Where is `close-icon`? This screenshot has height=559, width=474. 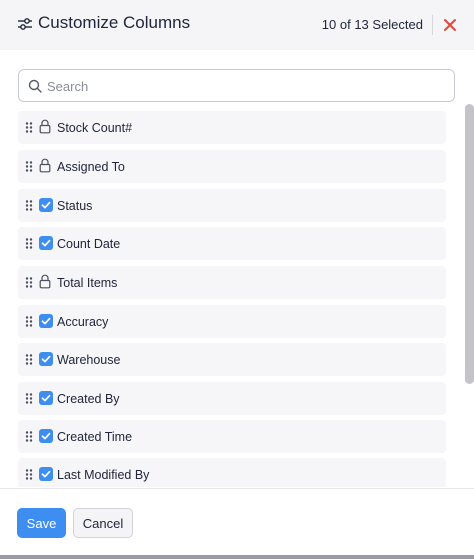
close-icon is located at coordinates (450, 25).